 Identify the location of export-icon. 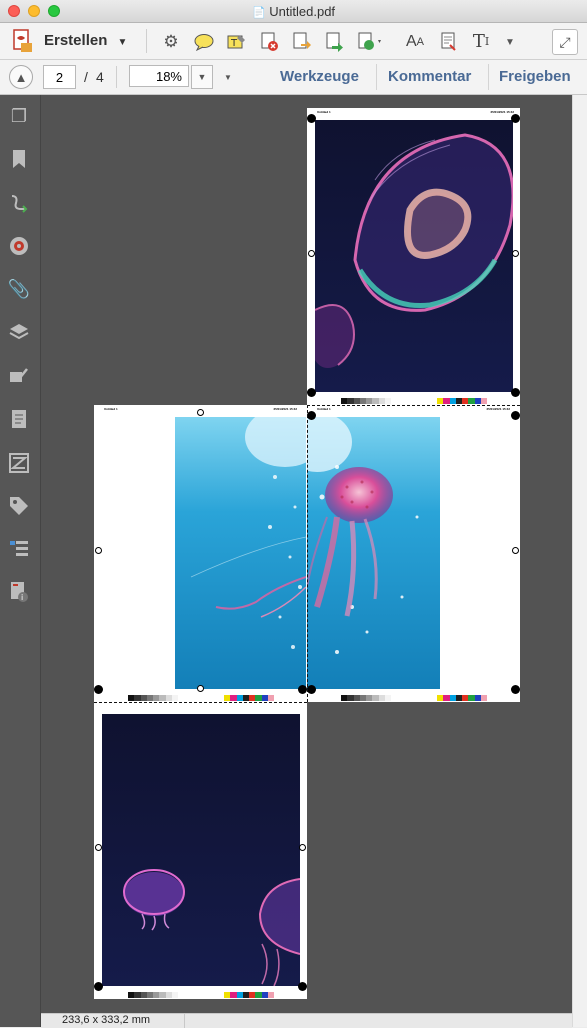
(301, 42).